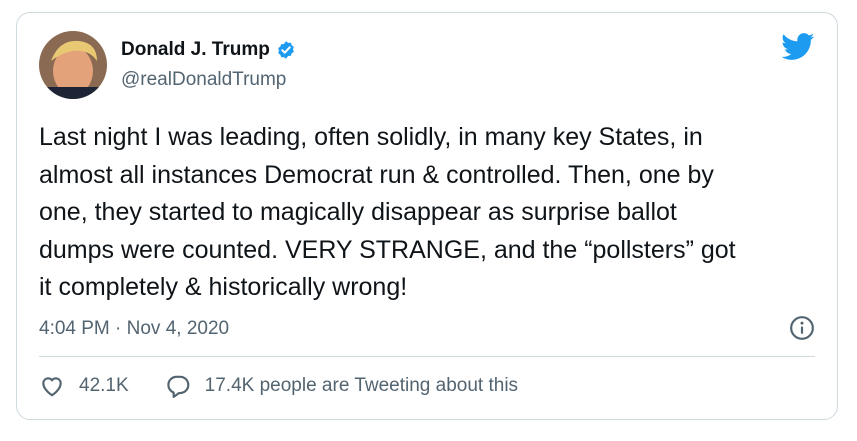 The width and height of the screenshot is (857, 441). What do you see at coordinates (798, 47) in the screenshot?
I see `twitter-bird-icon` at bounding box center [798, 47].